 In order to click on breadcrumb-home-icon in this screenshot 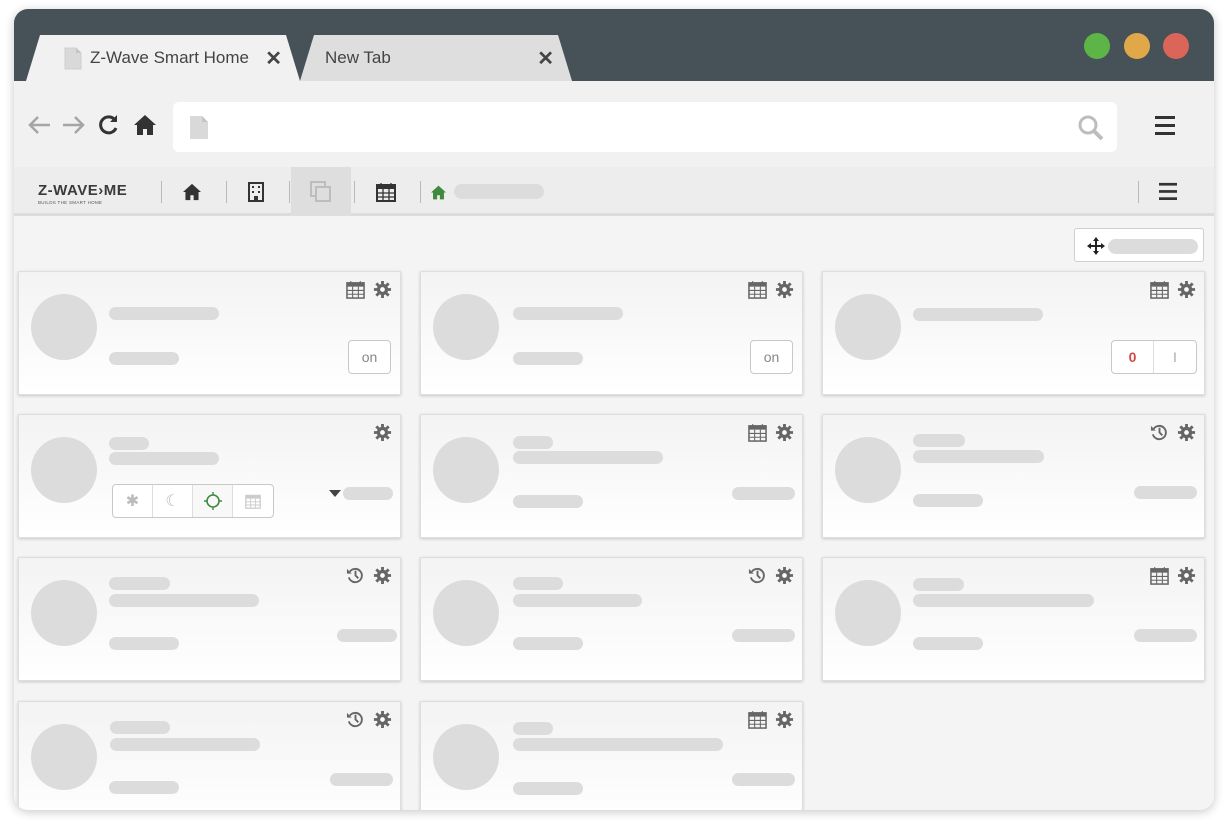, I will do `click(438, 192)`.